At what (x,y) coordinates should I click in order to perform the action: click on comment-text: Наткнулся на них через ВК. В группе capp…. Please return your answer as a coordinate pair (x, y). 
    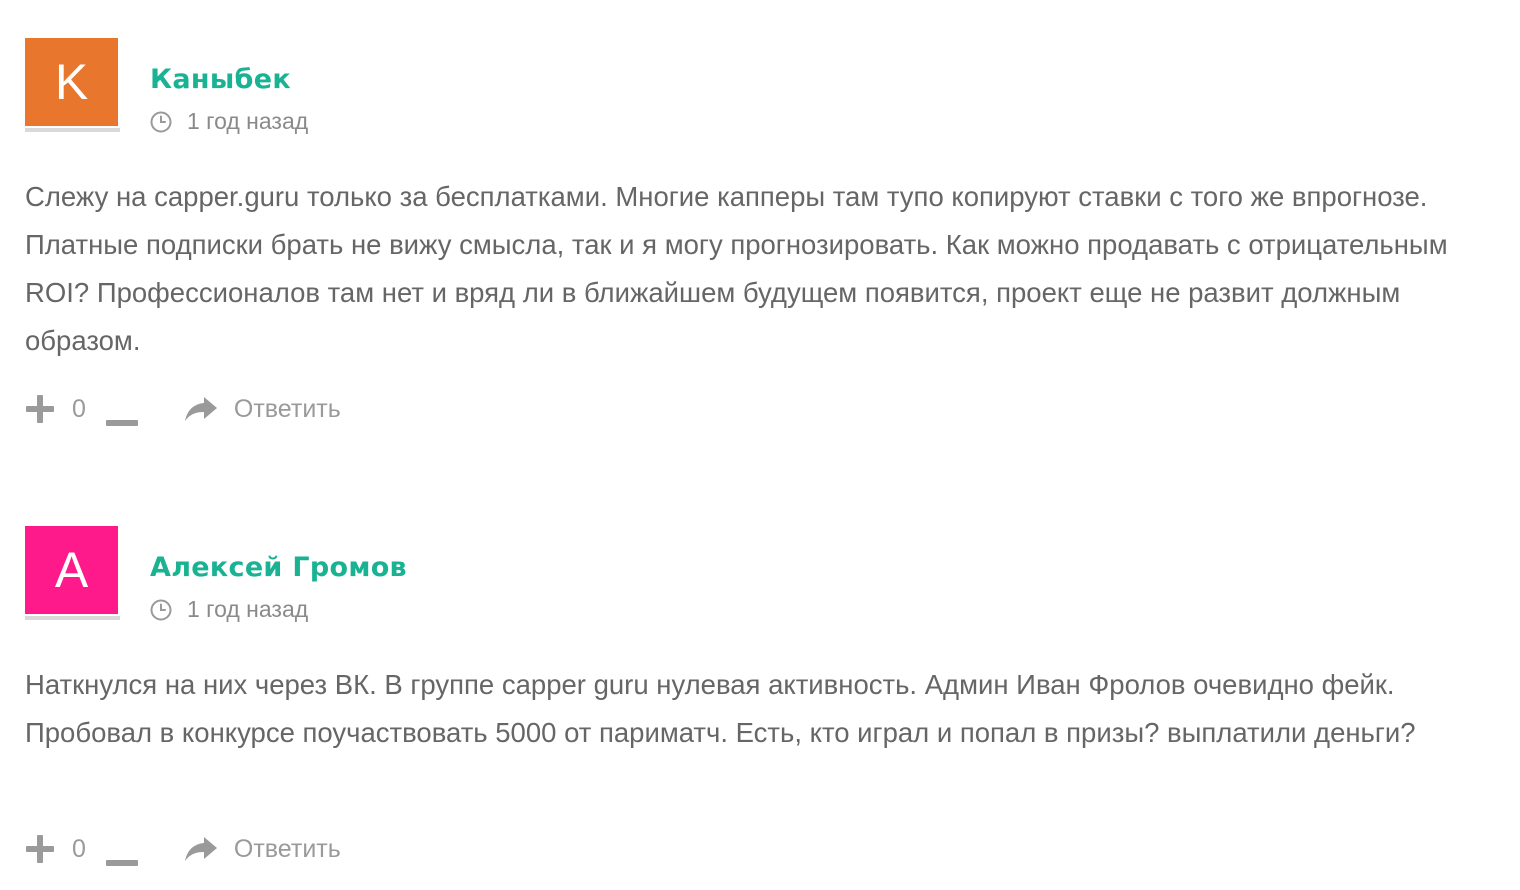
    Looking at the image, I should click on (720, 708).